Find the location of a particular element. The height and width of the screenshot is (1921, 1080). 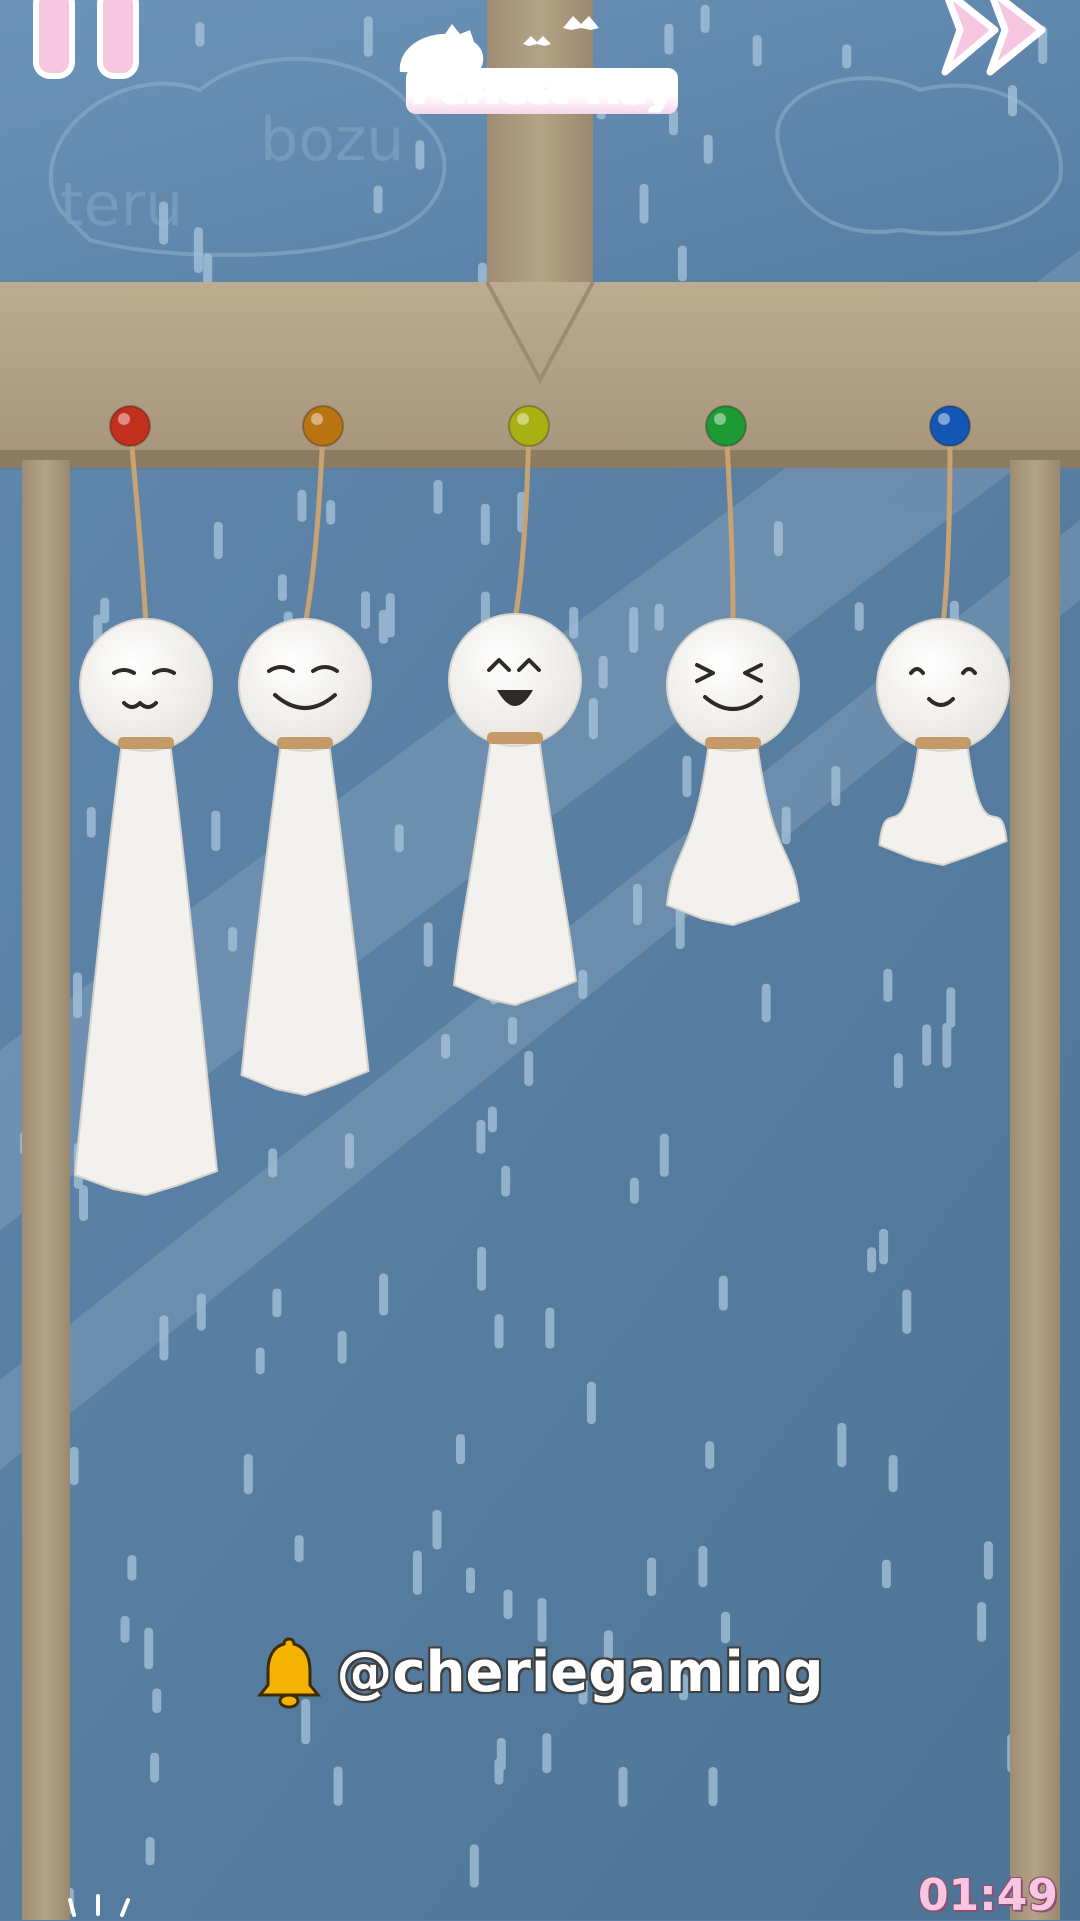

game-logo: Perfect Tidy is located at coordinates (542, 68).